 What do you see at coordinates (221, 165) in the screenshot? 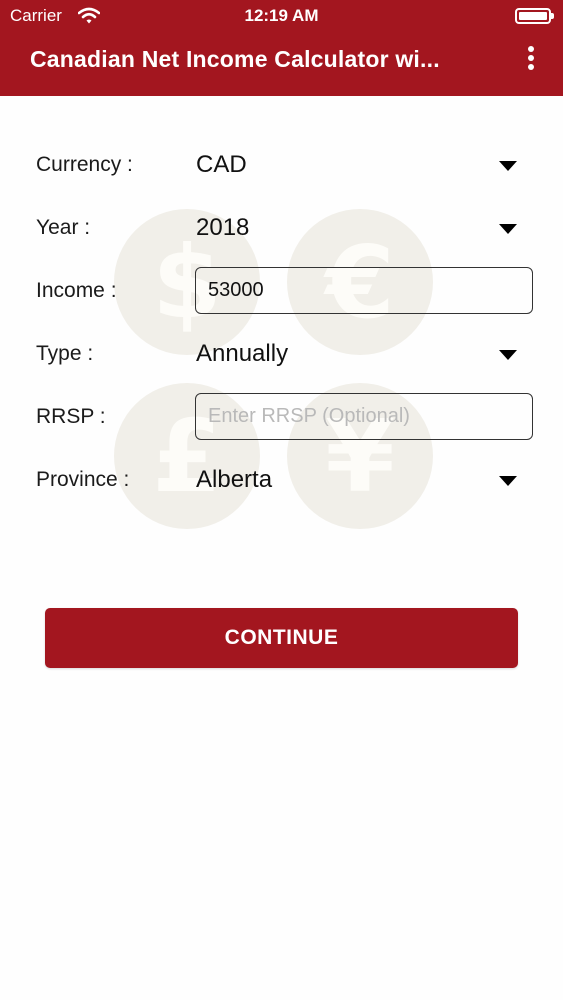
I see `currency-select: CAD` at bounding box center [221, 165].